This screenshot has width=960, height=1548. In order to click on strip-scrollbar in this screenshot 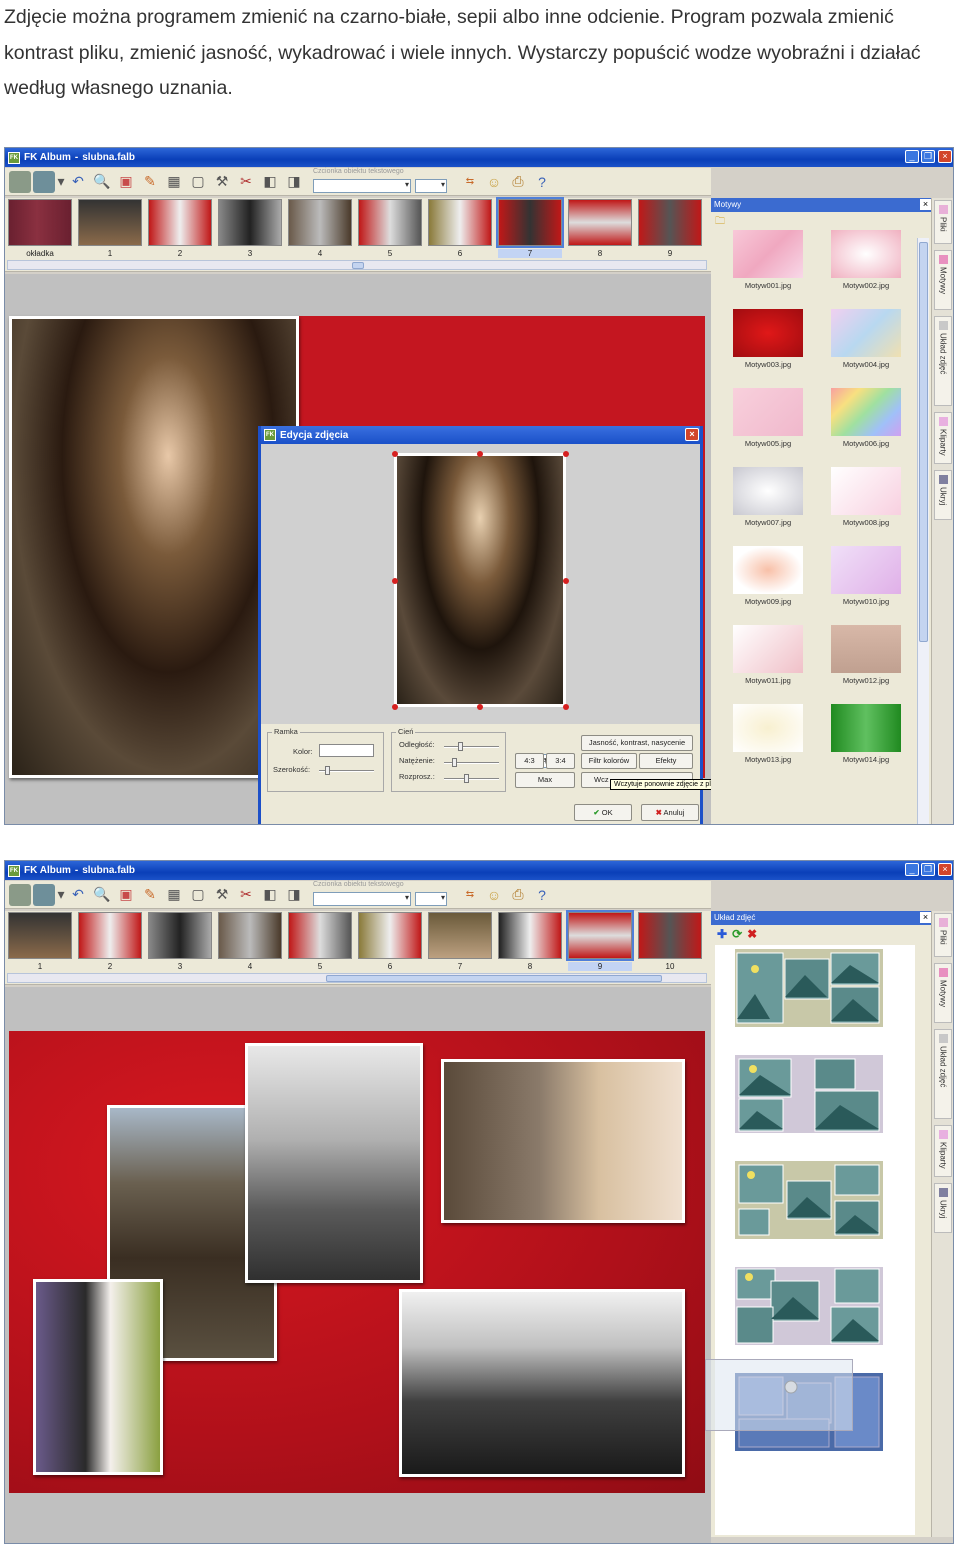, I will do `click(357, 265)`.